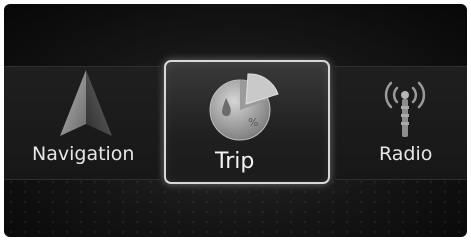 The image size is (471, 241). I want to click on radio-antenna-icon, so click(405, 109).